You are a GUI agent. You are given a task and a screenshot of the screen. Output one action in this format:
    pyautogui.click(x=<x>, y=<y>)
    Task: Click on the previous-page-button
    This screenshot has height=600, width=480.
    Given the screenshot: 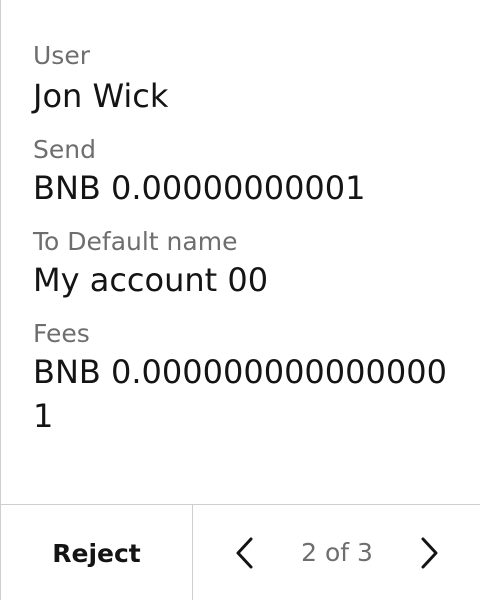 What is the action you would take?
    pyautogui.click(x=245, y=553)
    